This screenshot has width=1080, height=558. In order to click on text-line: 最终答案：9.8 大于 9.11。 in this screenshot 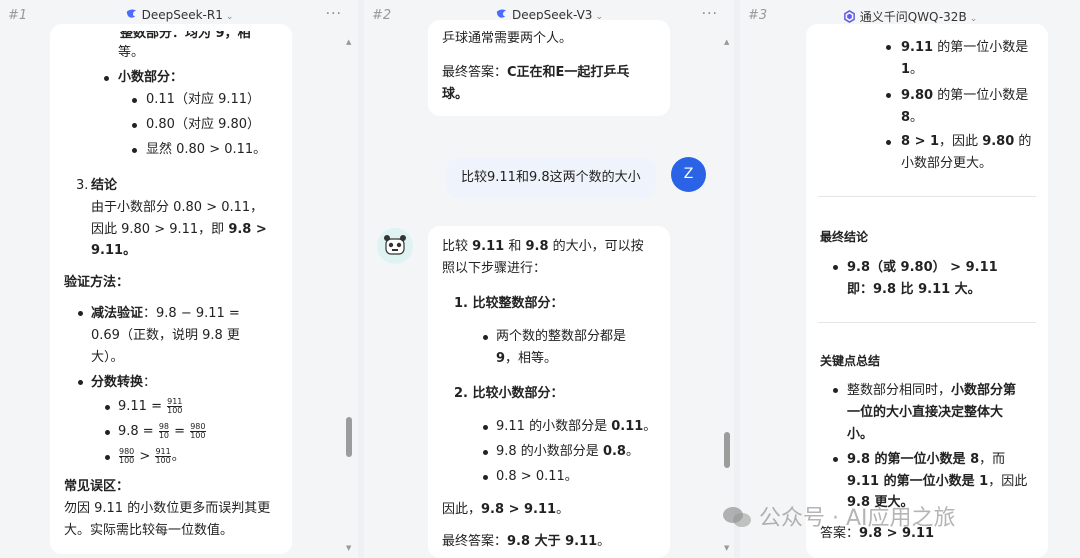, I will do `click(526, 541)`.